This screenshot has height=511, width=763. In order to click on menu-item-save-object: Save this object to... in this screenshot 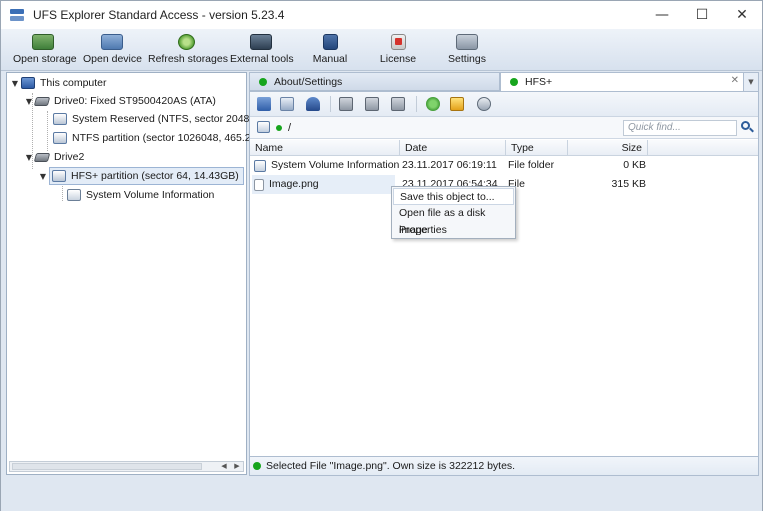, I will do `click(453, 196)`.